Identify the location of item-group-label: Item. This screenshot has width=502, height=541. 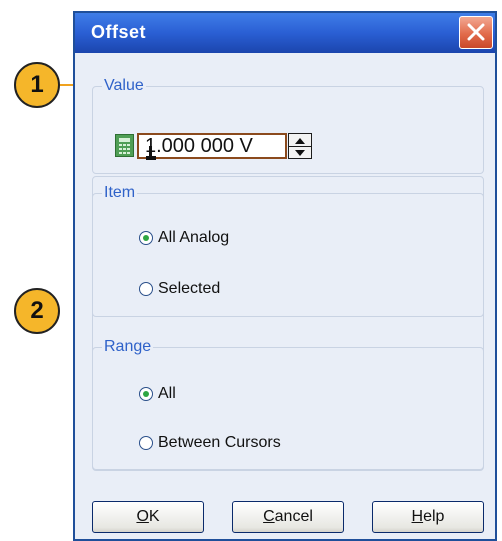
(120, 193).